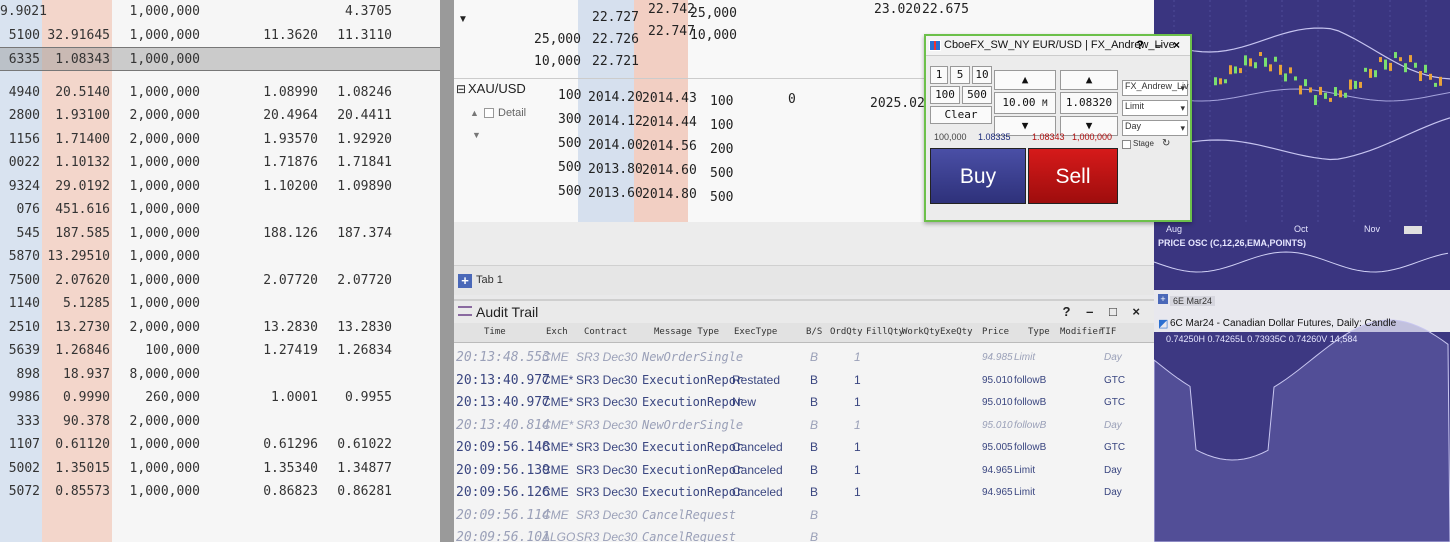  I want to click on scroll-handle, so click(1413, 230).